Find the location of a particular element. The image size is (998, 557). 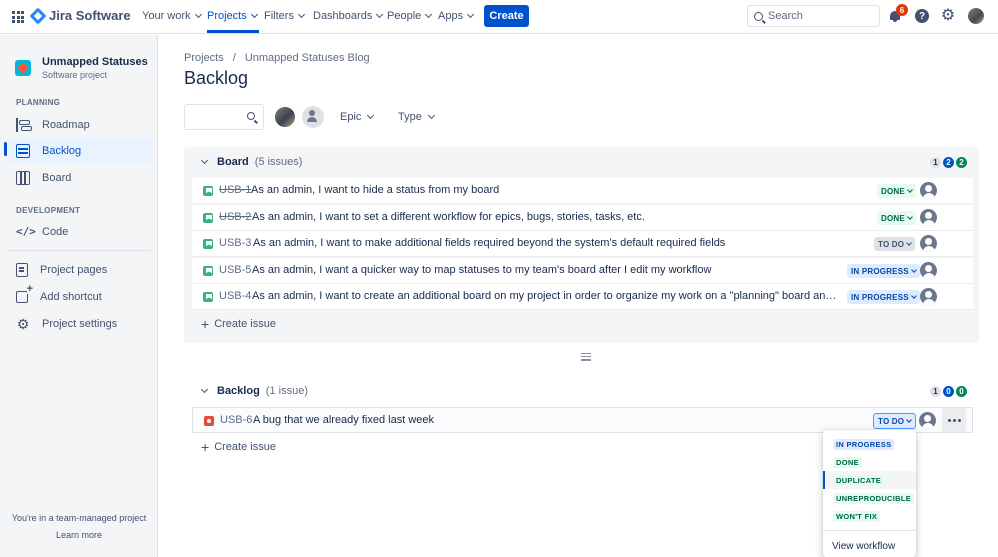

status-option-wont-fix: WON'T FIX is located at coordinates (869, 516).